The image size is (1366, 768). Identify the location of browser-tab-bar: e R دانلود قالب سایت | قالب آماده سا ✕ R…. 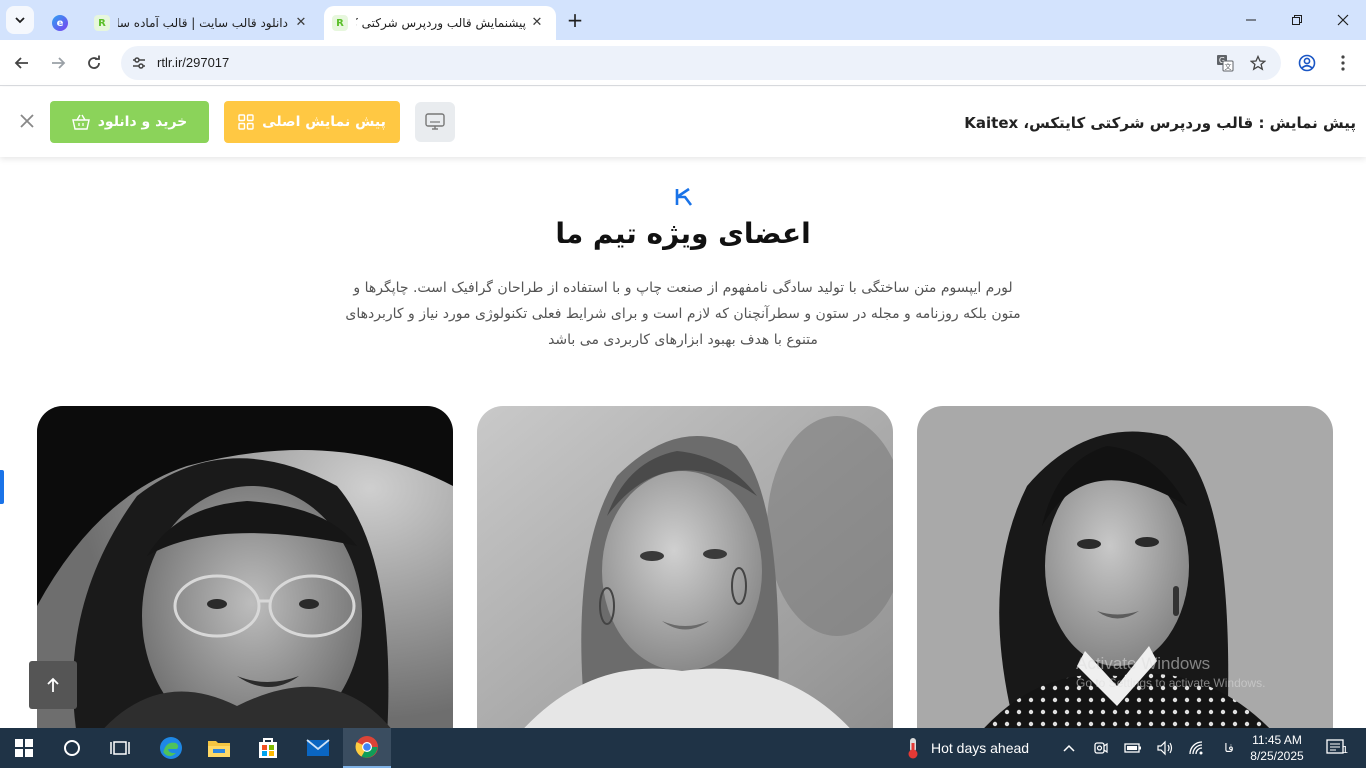
(683, 20).